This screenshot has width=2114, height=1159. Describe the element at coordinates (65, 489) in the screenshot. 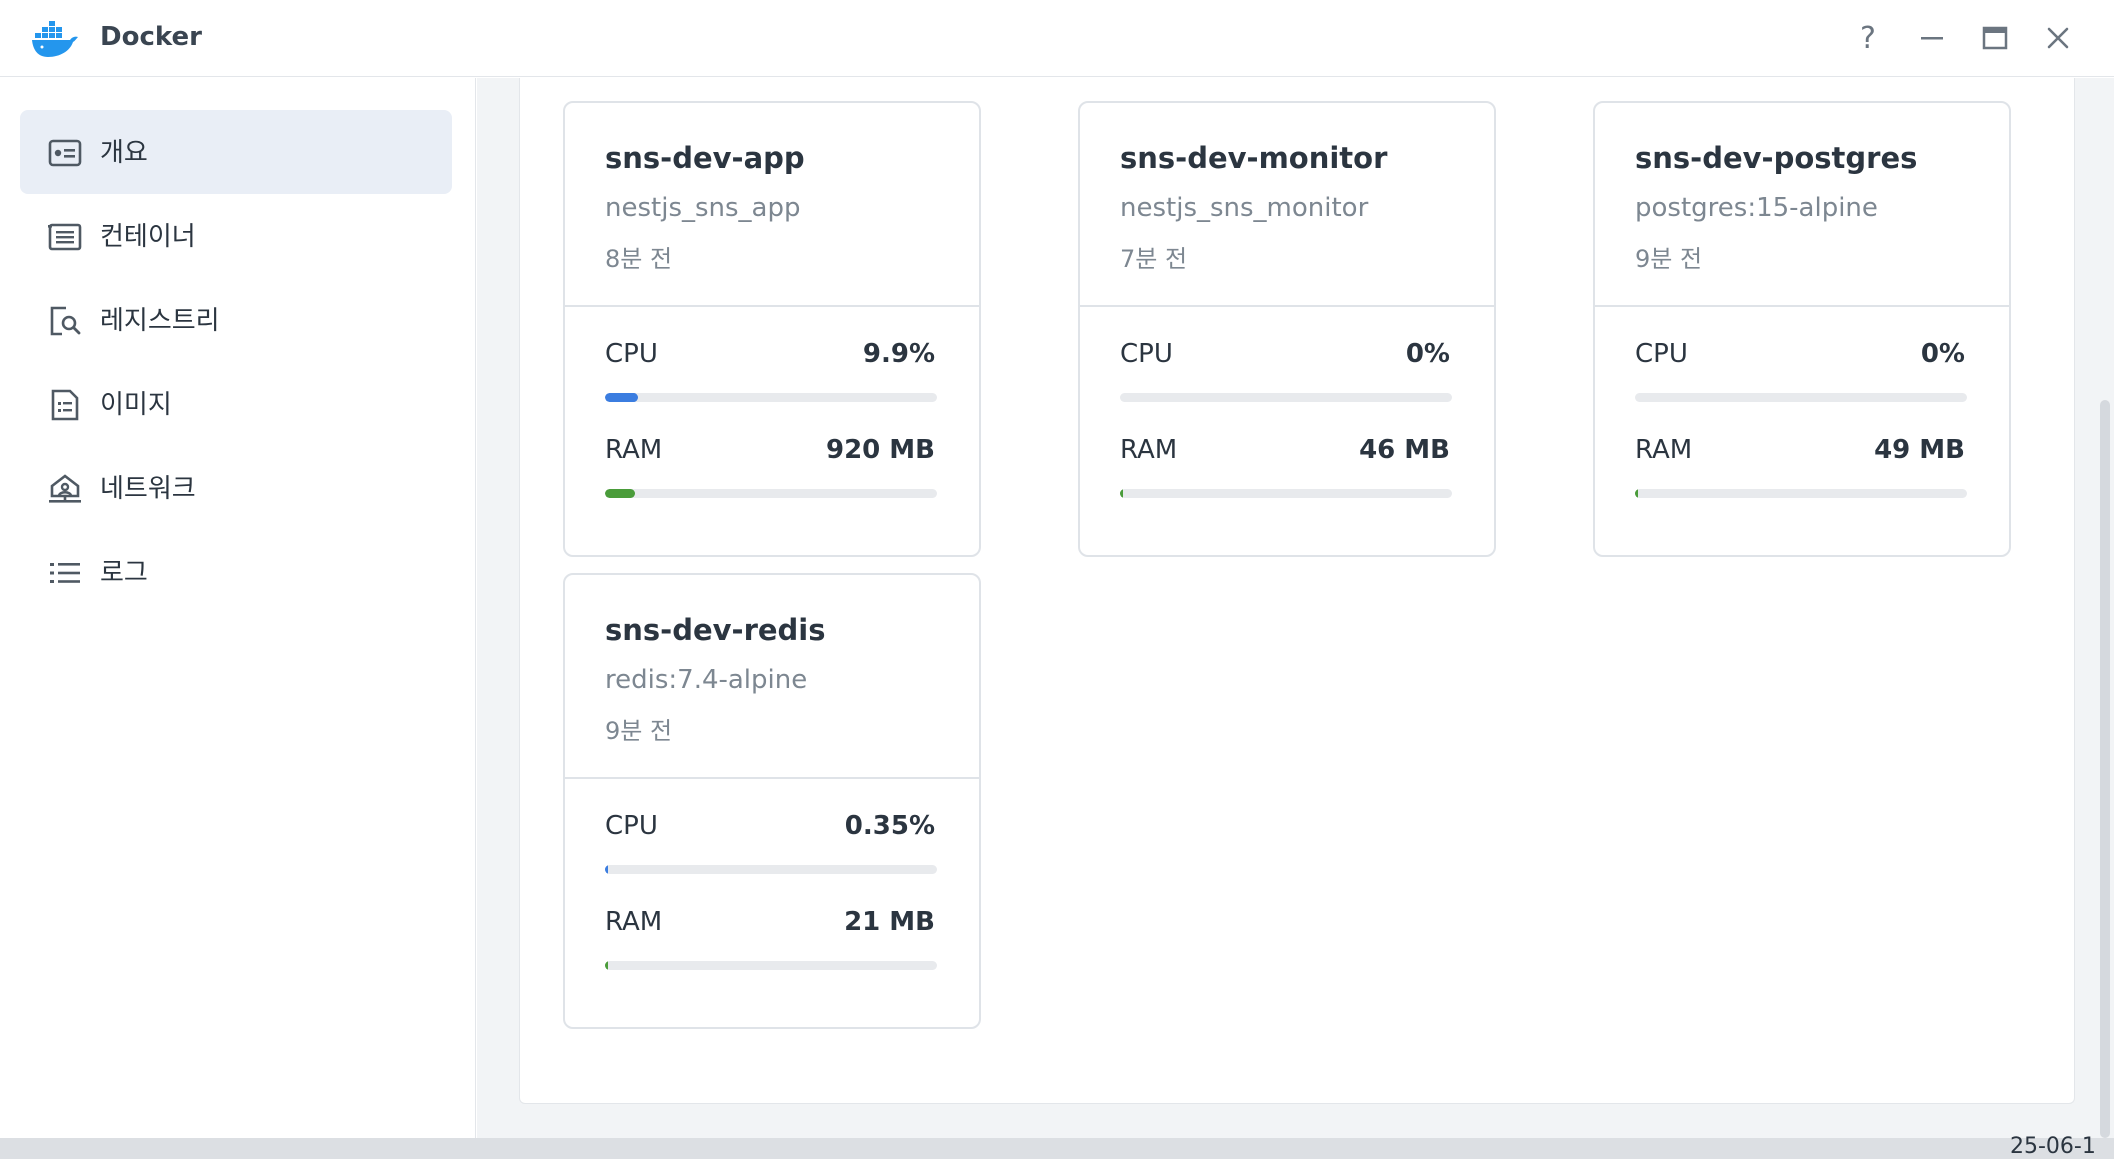

I see `network-icon` at that location.